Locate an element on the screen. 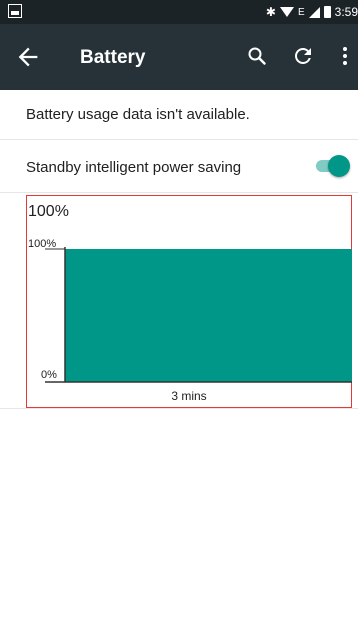 The image size is (358, 637). more-vert-icon is located at coordinates (345, 56).